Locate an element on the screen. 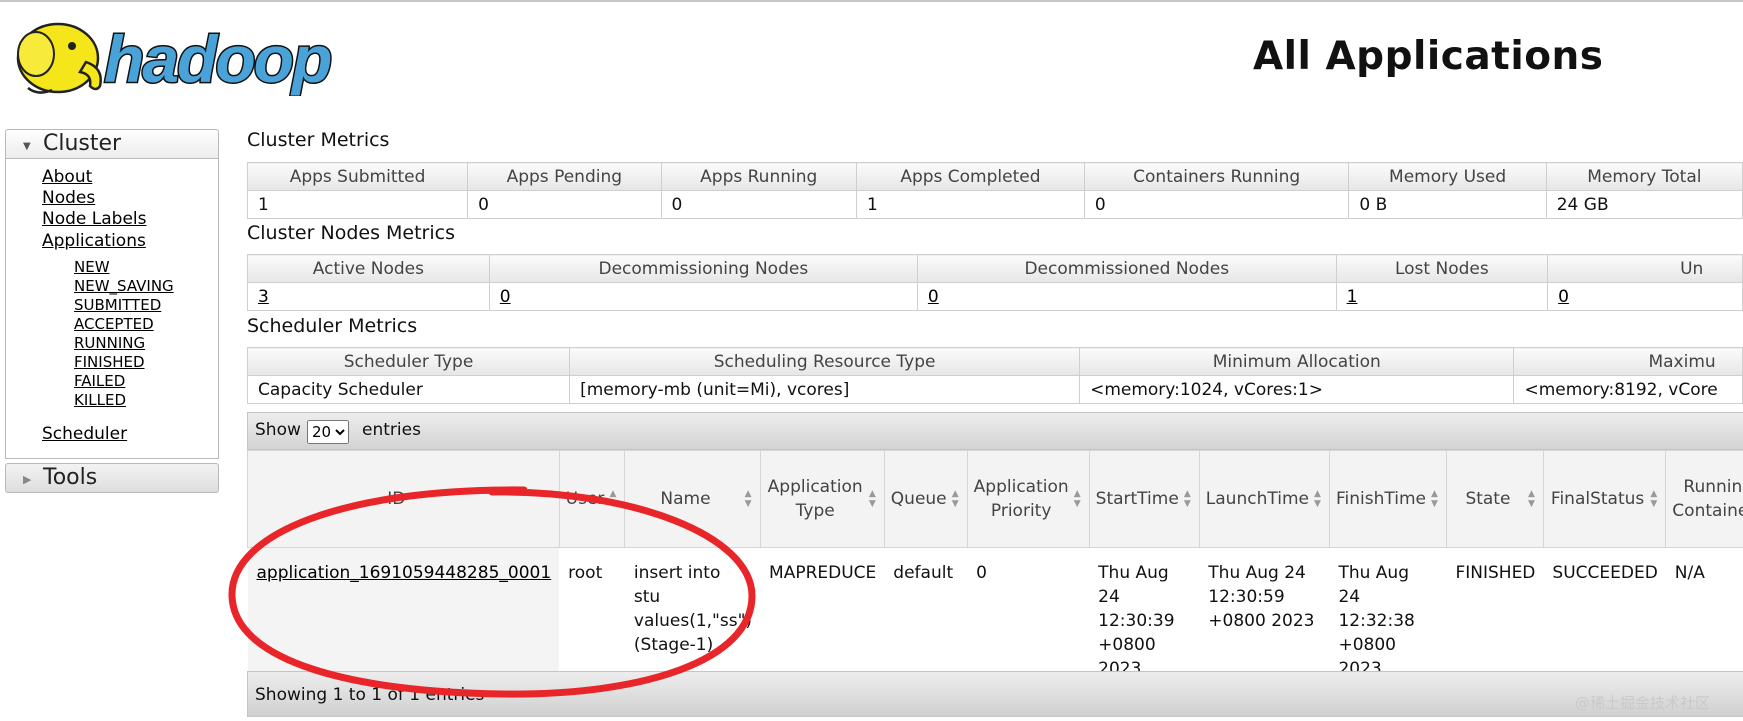 The image size is (1743, 721). metric-header: Memory Used is located at coordinates (1447, 176).